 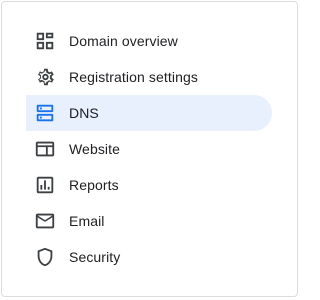 What do you see at coordinates (149, 113) in the screenshot?
I see `sidebar-item-dns: DNS` at bounding box center [149, 113].